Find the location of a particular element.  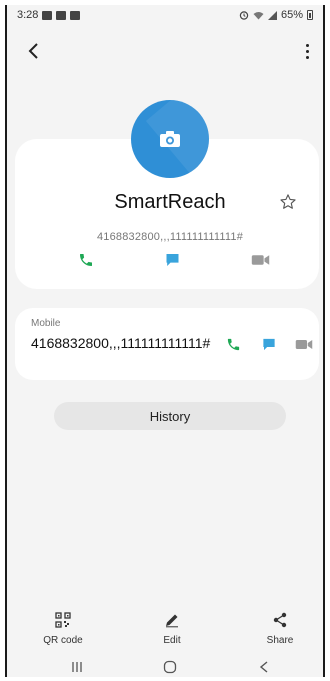

share-icon is located at coordinates (280, 620).